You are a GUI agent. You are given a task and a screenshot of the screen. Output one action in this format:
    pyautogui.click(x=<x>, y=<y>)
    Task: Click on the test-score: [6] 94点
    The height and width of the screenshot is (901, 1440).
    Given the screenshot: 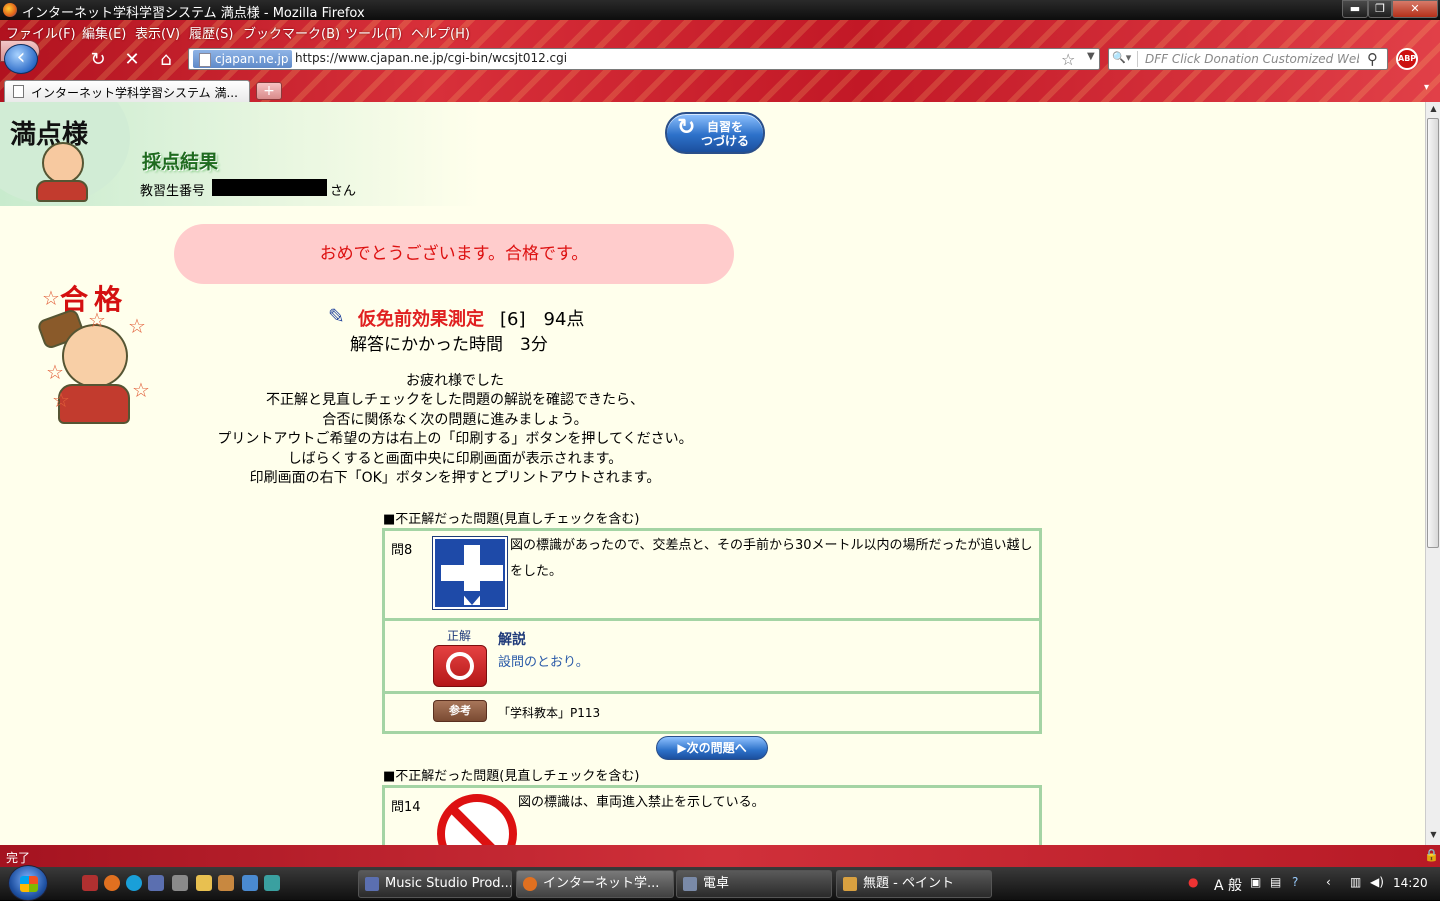 What is the action you would take?
    pyautogui.click(x=542, y=319)
    